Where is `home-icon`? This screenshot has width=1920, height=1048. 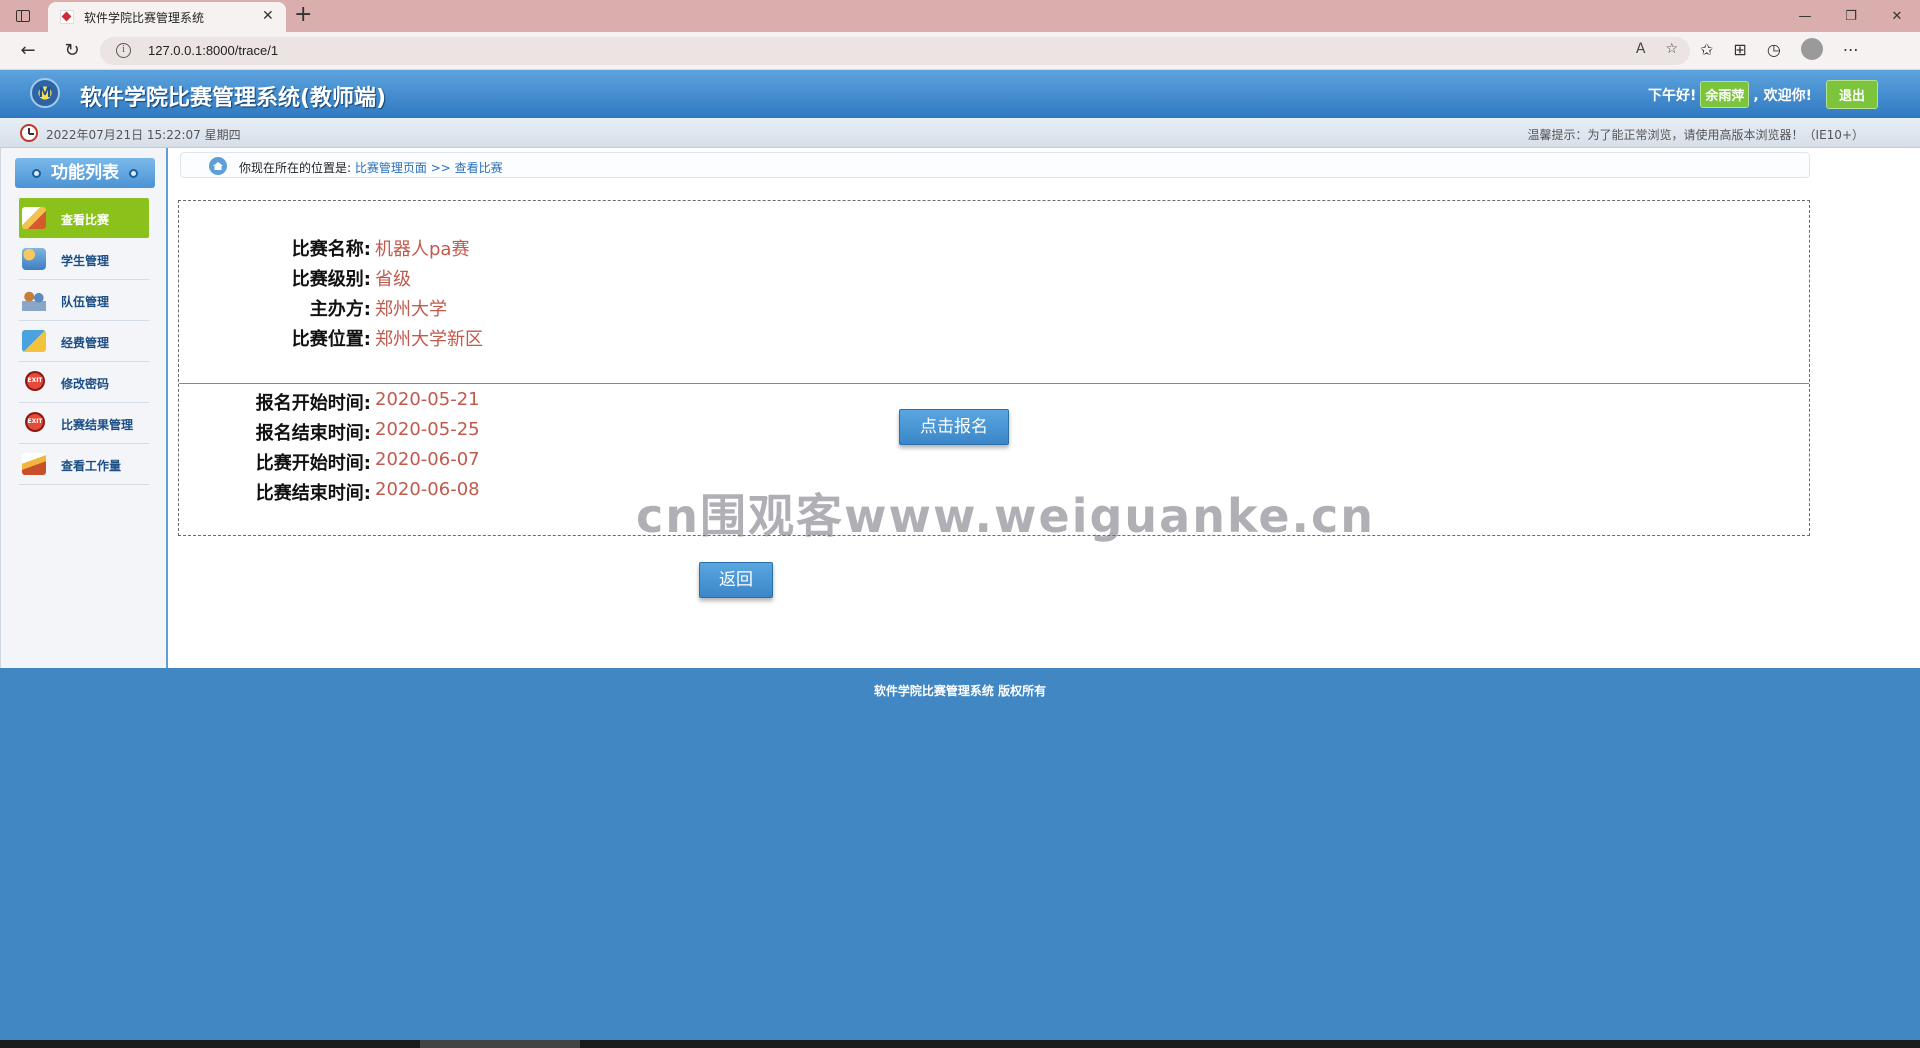
home-icon is located at coordinates (218, 166).